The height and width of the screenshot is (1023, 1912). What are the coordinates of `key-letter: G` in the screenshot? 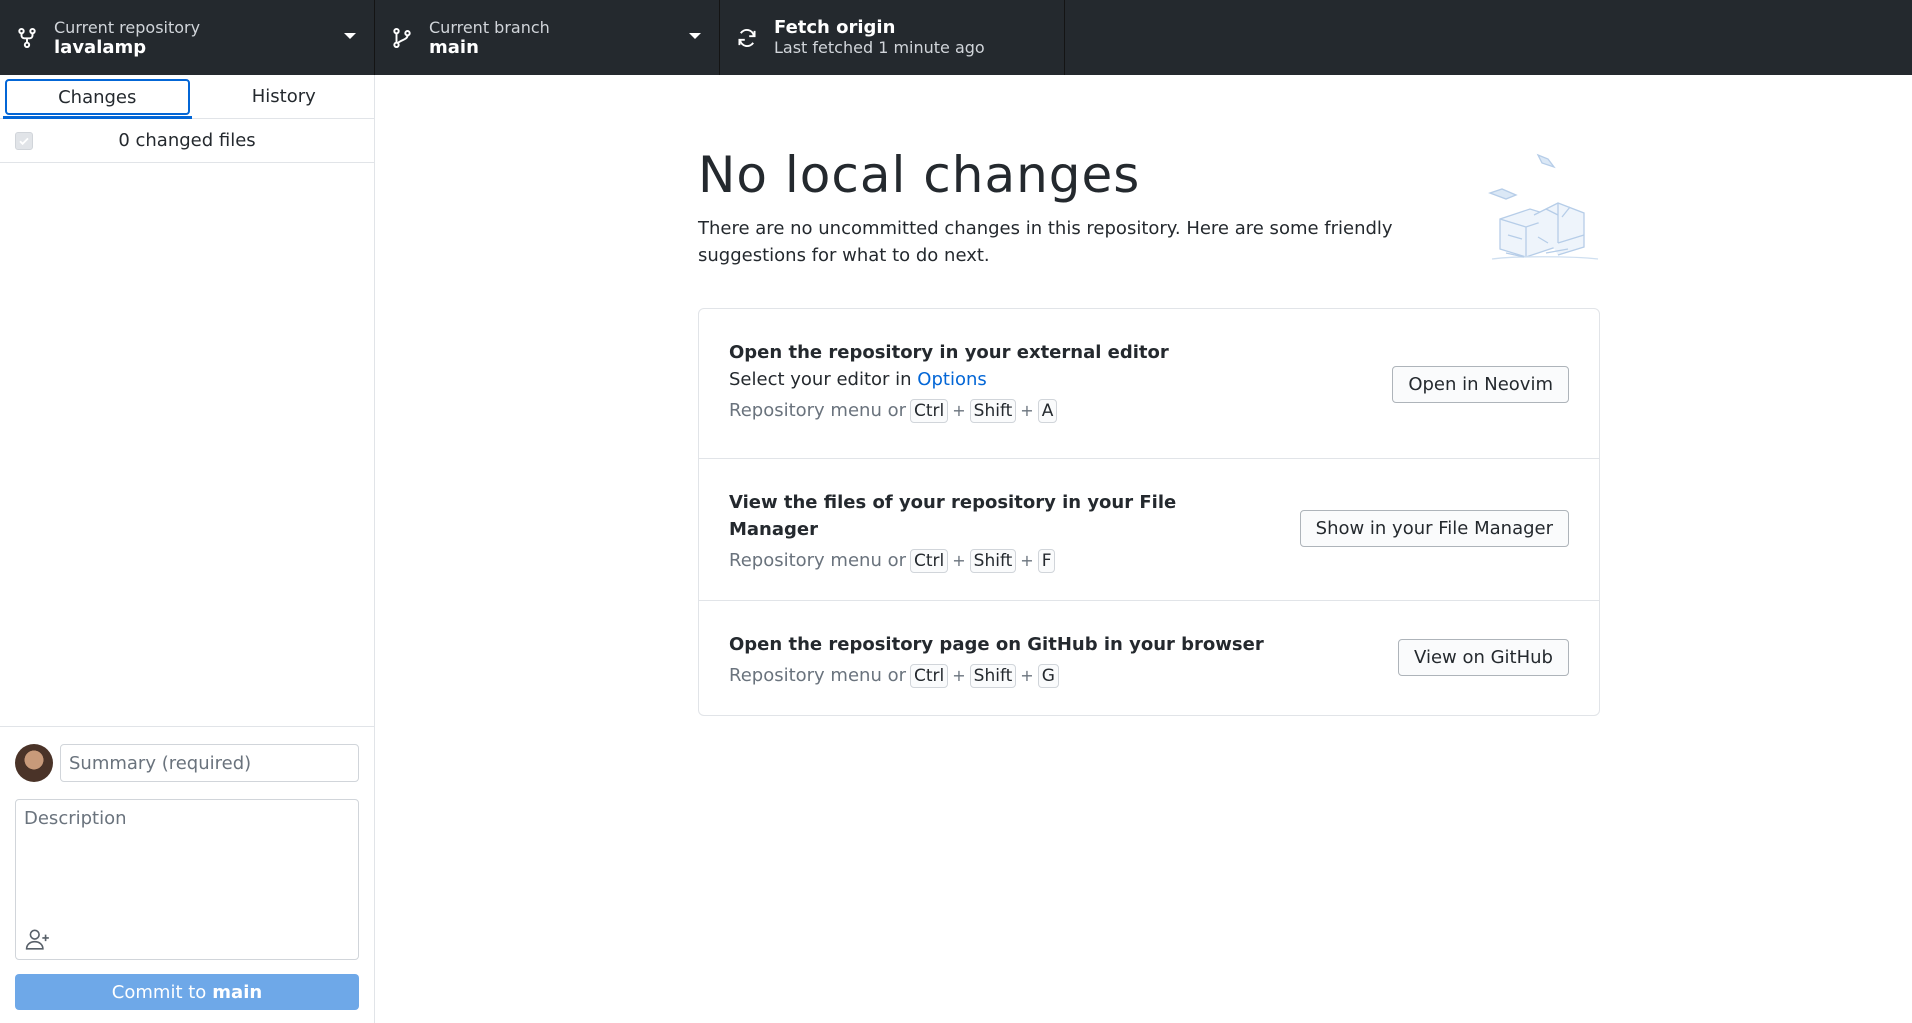 It's located at (1048, 675).